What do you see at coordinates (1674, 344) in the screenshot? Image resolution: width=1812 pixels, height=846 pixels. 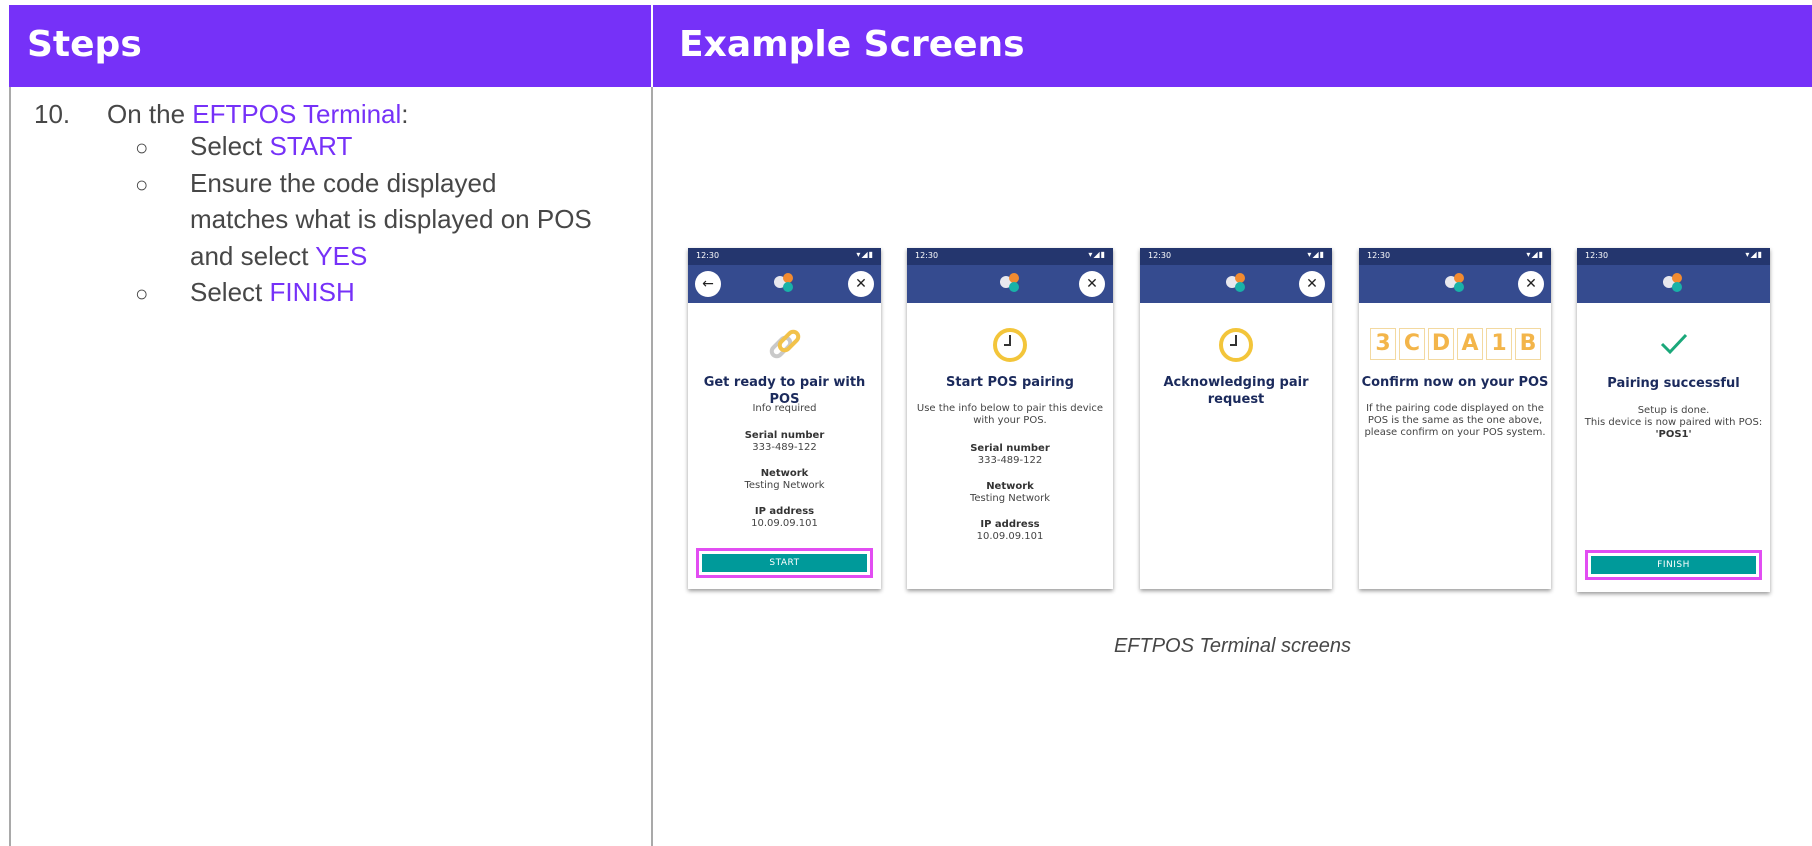 I see `checkmark-icon` at bounding box center [1674, 344].